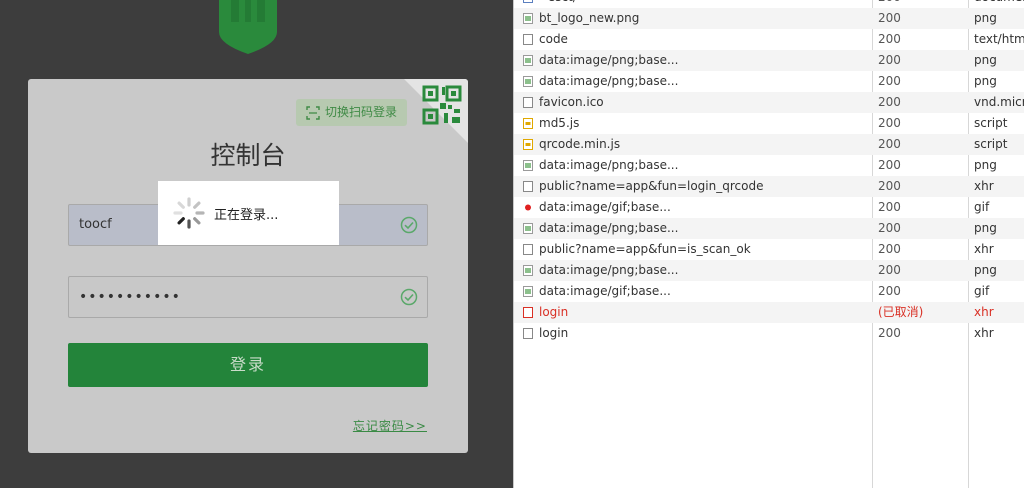 The image size is (1024, 488). What do you see at coordinates (769, 123) in the screenshot?
I see `network-row: md5.js 200 script` at bounding box center [769, 123].